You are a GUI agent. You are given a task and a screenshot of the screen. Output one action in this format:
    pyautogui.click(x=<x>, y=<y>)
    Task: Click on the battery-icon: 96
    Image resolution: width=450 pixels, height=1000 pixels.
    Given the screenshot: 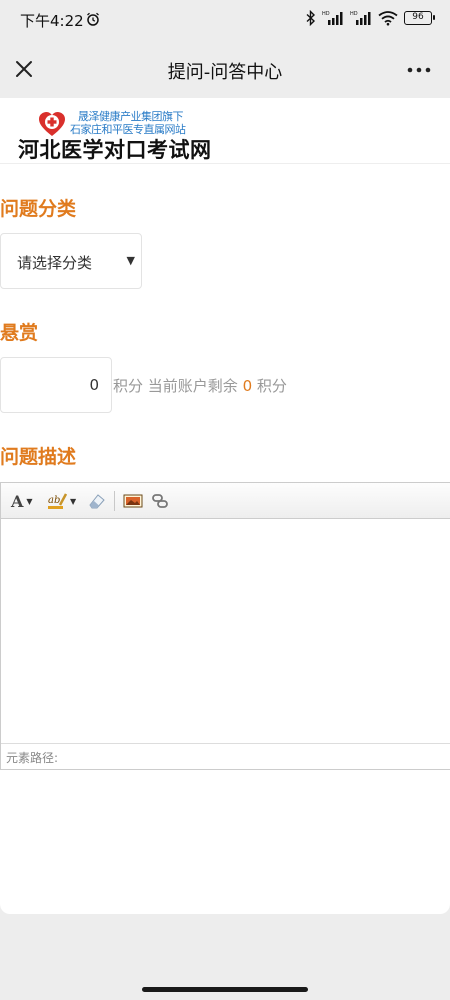 What is the action you would take?
    pyautogui.click(x=419, y=18)
    